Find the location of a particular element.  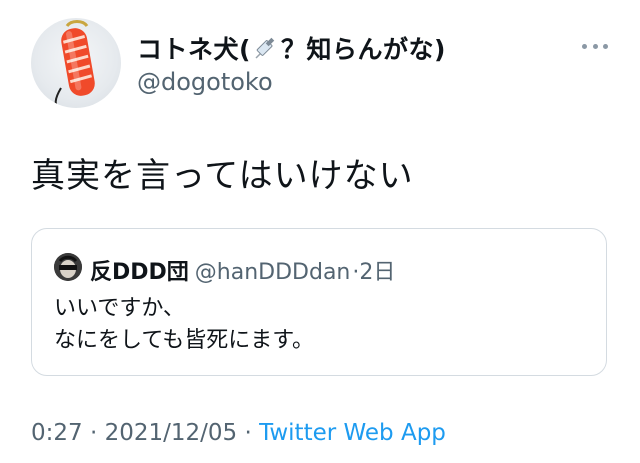

author-name-part2: ？知らんがな) is located at coordinates (363, 49).